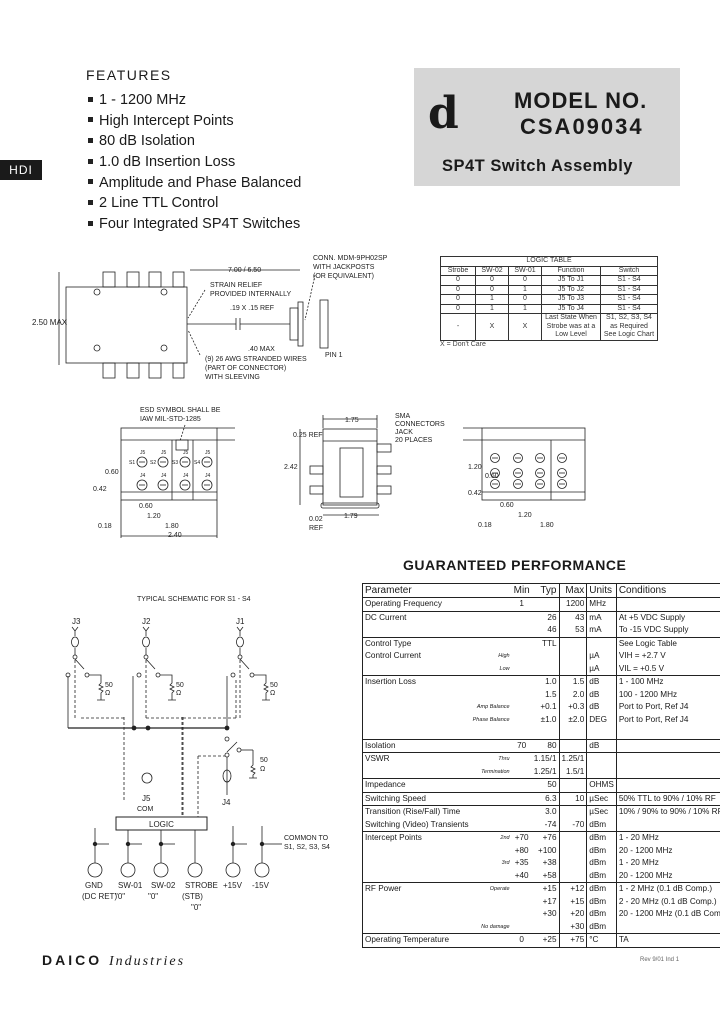 The image size is (720, 1012). What do you see at coordinates (541, 745) in the screenshot?
I see `performance-row: Isolation 70 80 dB` at bounding box center [541, 745].